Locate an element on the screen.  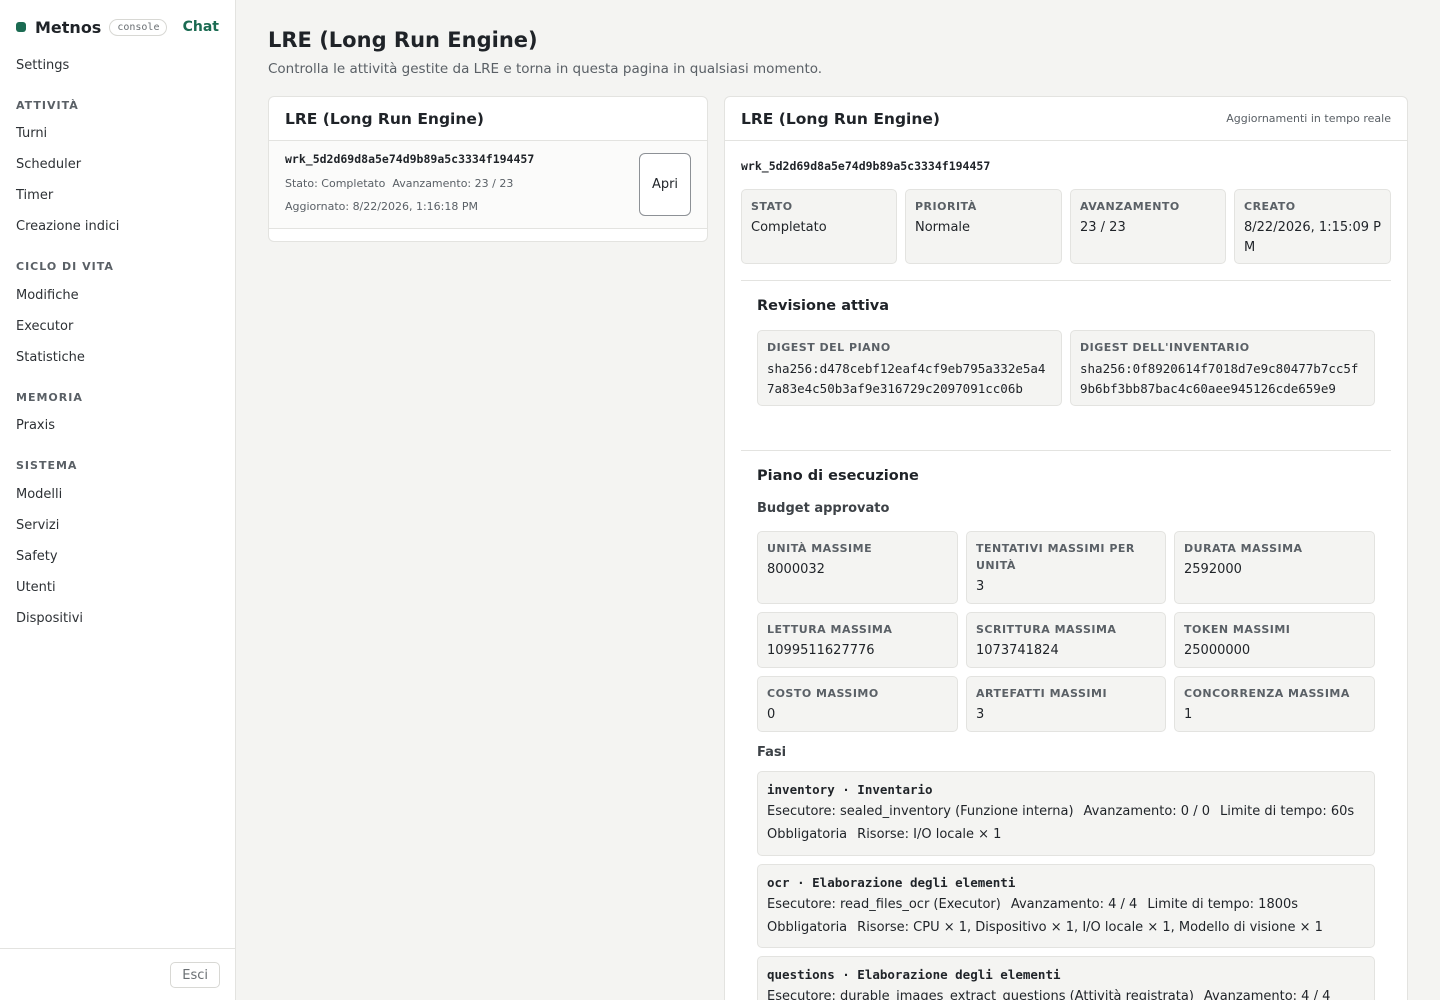
phase-time-limit: Limite di tempo: 1800s is located at coordinates (1223, 904).